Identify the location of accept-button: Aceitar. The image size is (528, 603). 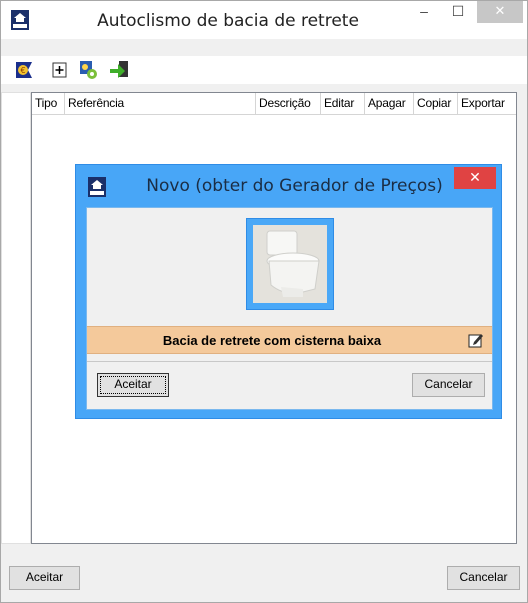
(44, 578).